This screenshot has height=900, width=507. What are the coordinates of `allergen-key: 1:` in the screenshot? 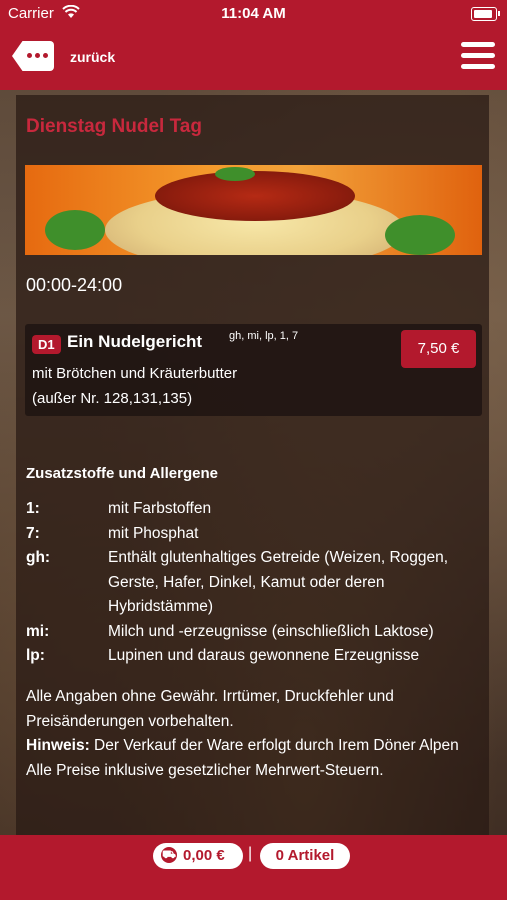 It's located at (33, 508).